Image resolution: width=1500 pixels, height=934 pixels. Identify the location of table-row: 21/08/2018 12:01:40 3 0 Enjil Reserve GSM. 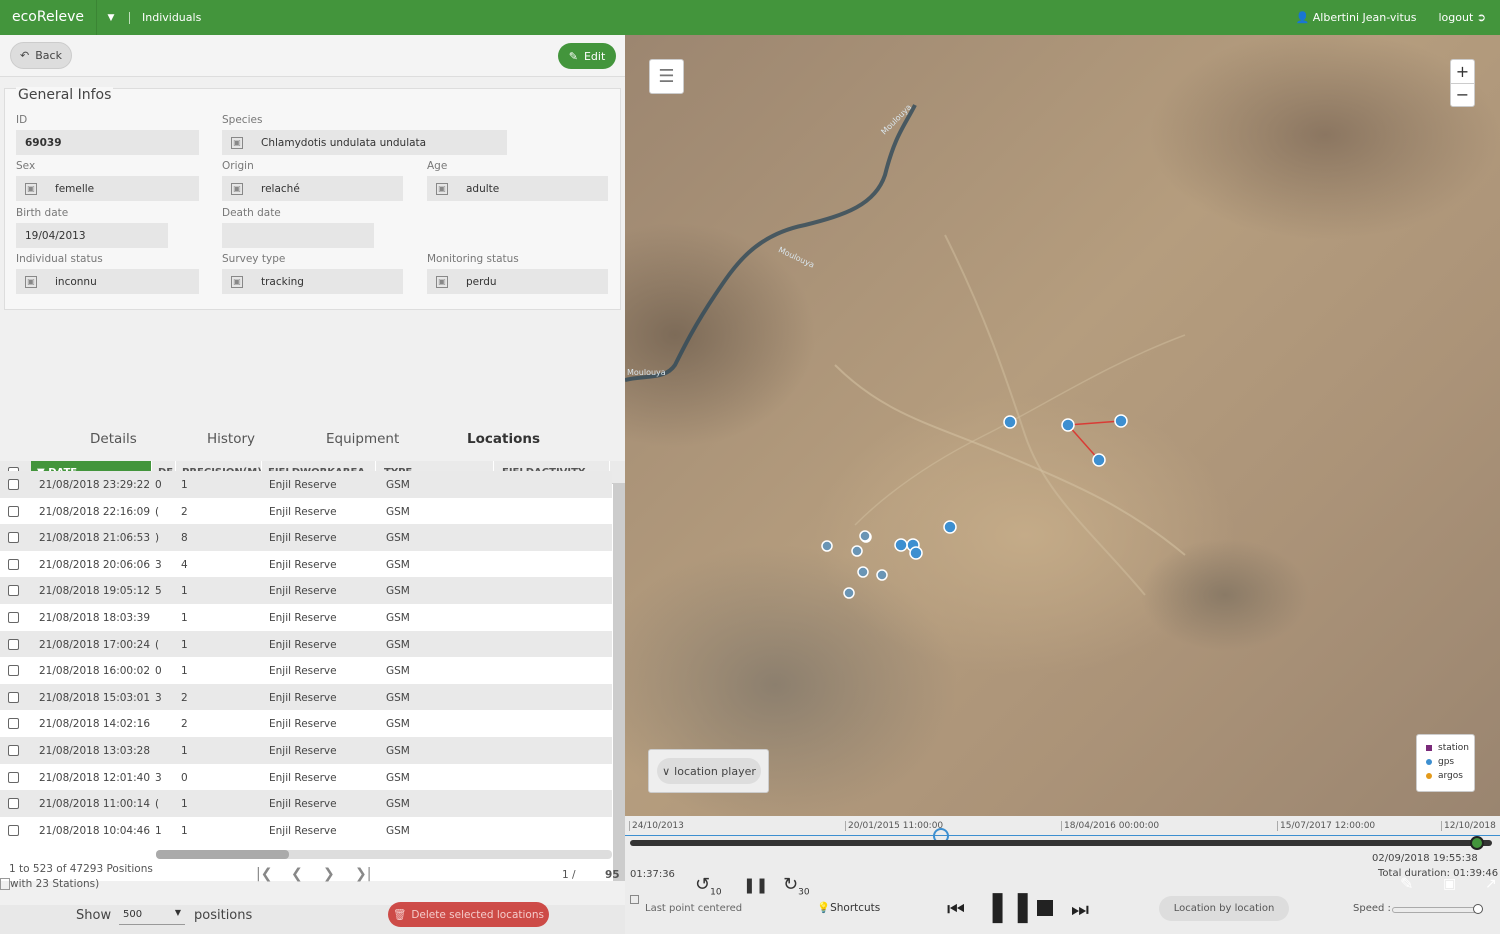
(306, 777).